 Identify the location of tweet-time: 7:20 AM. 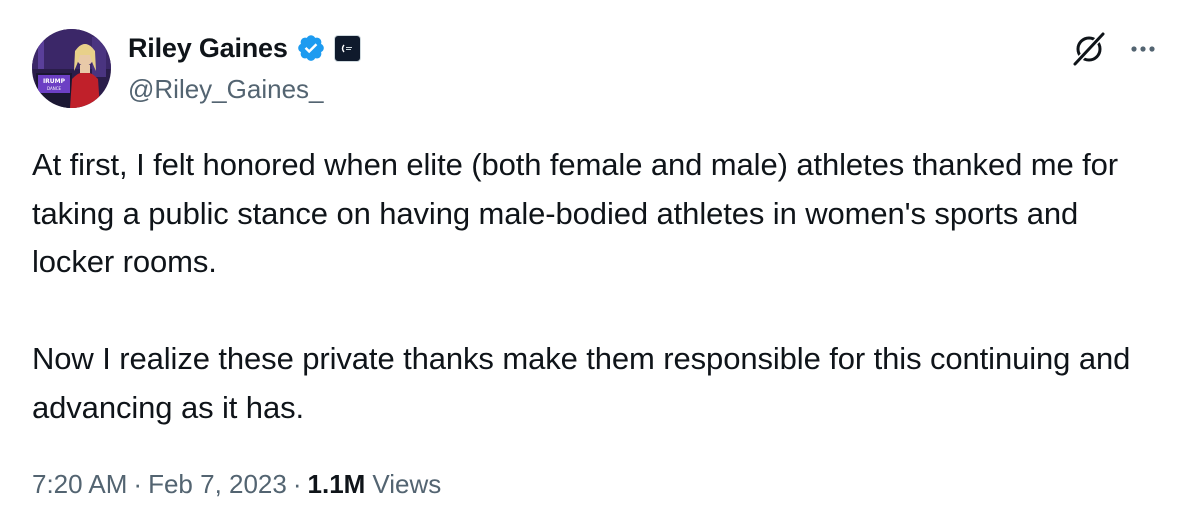
(79, 484).